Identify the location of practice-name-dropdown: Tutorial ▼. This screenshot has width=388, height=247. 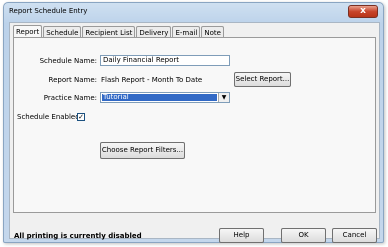
(165, 97).